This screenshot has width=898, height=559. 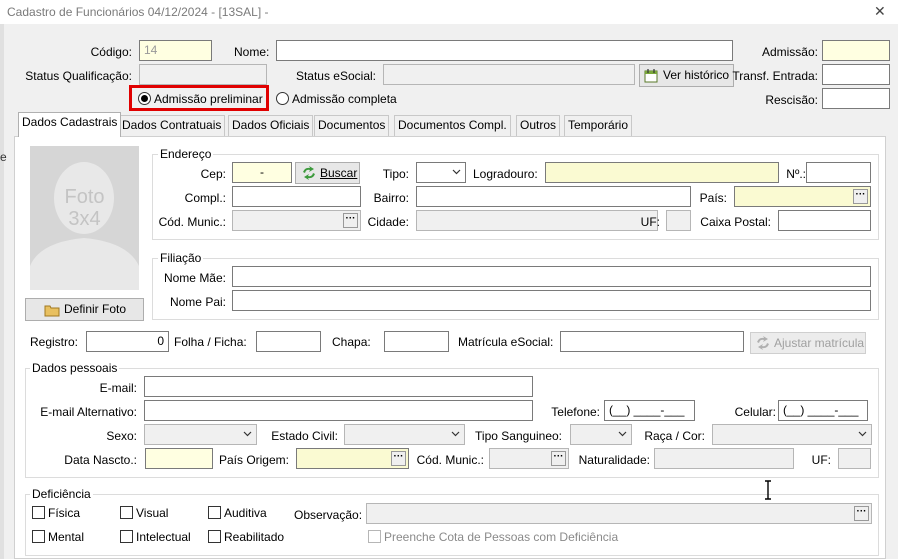 What do you see at coordinates (350, 220) in the screenshot?
I see `cod-munic-lookup-button: ···` at bounding box center [350, 220].